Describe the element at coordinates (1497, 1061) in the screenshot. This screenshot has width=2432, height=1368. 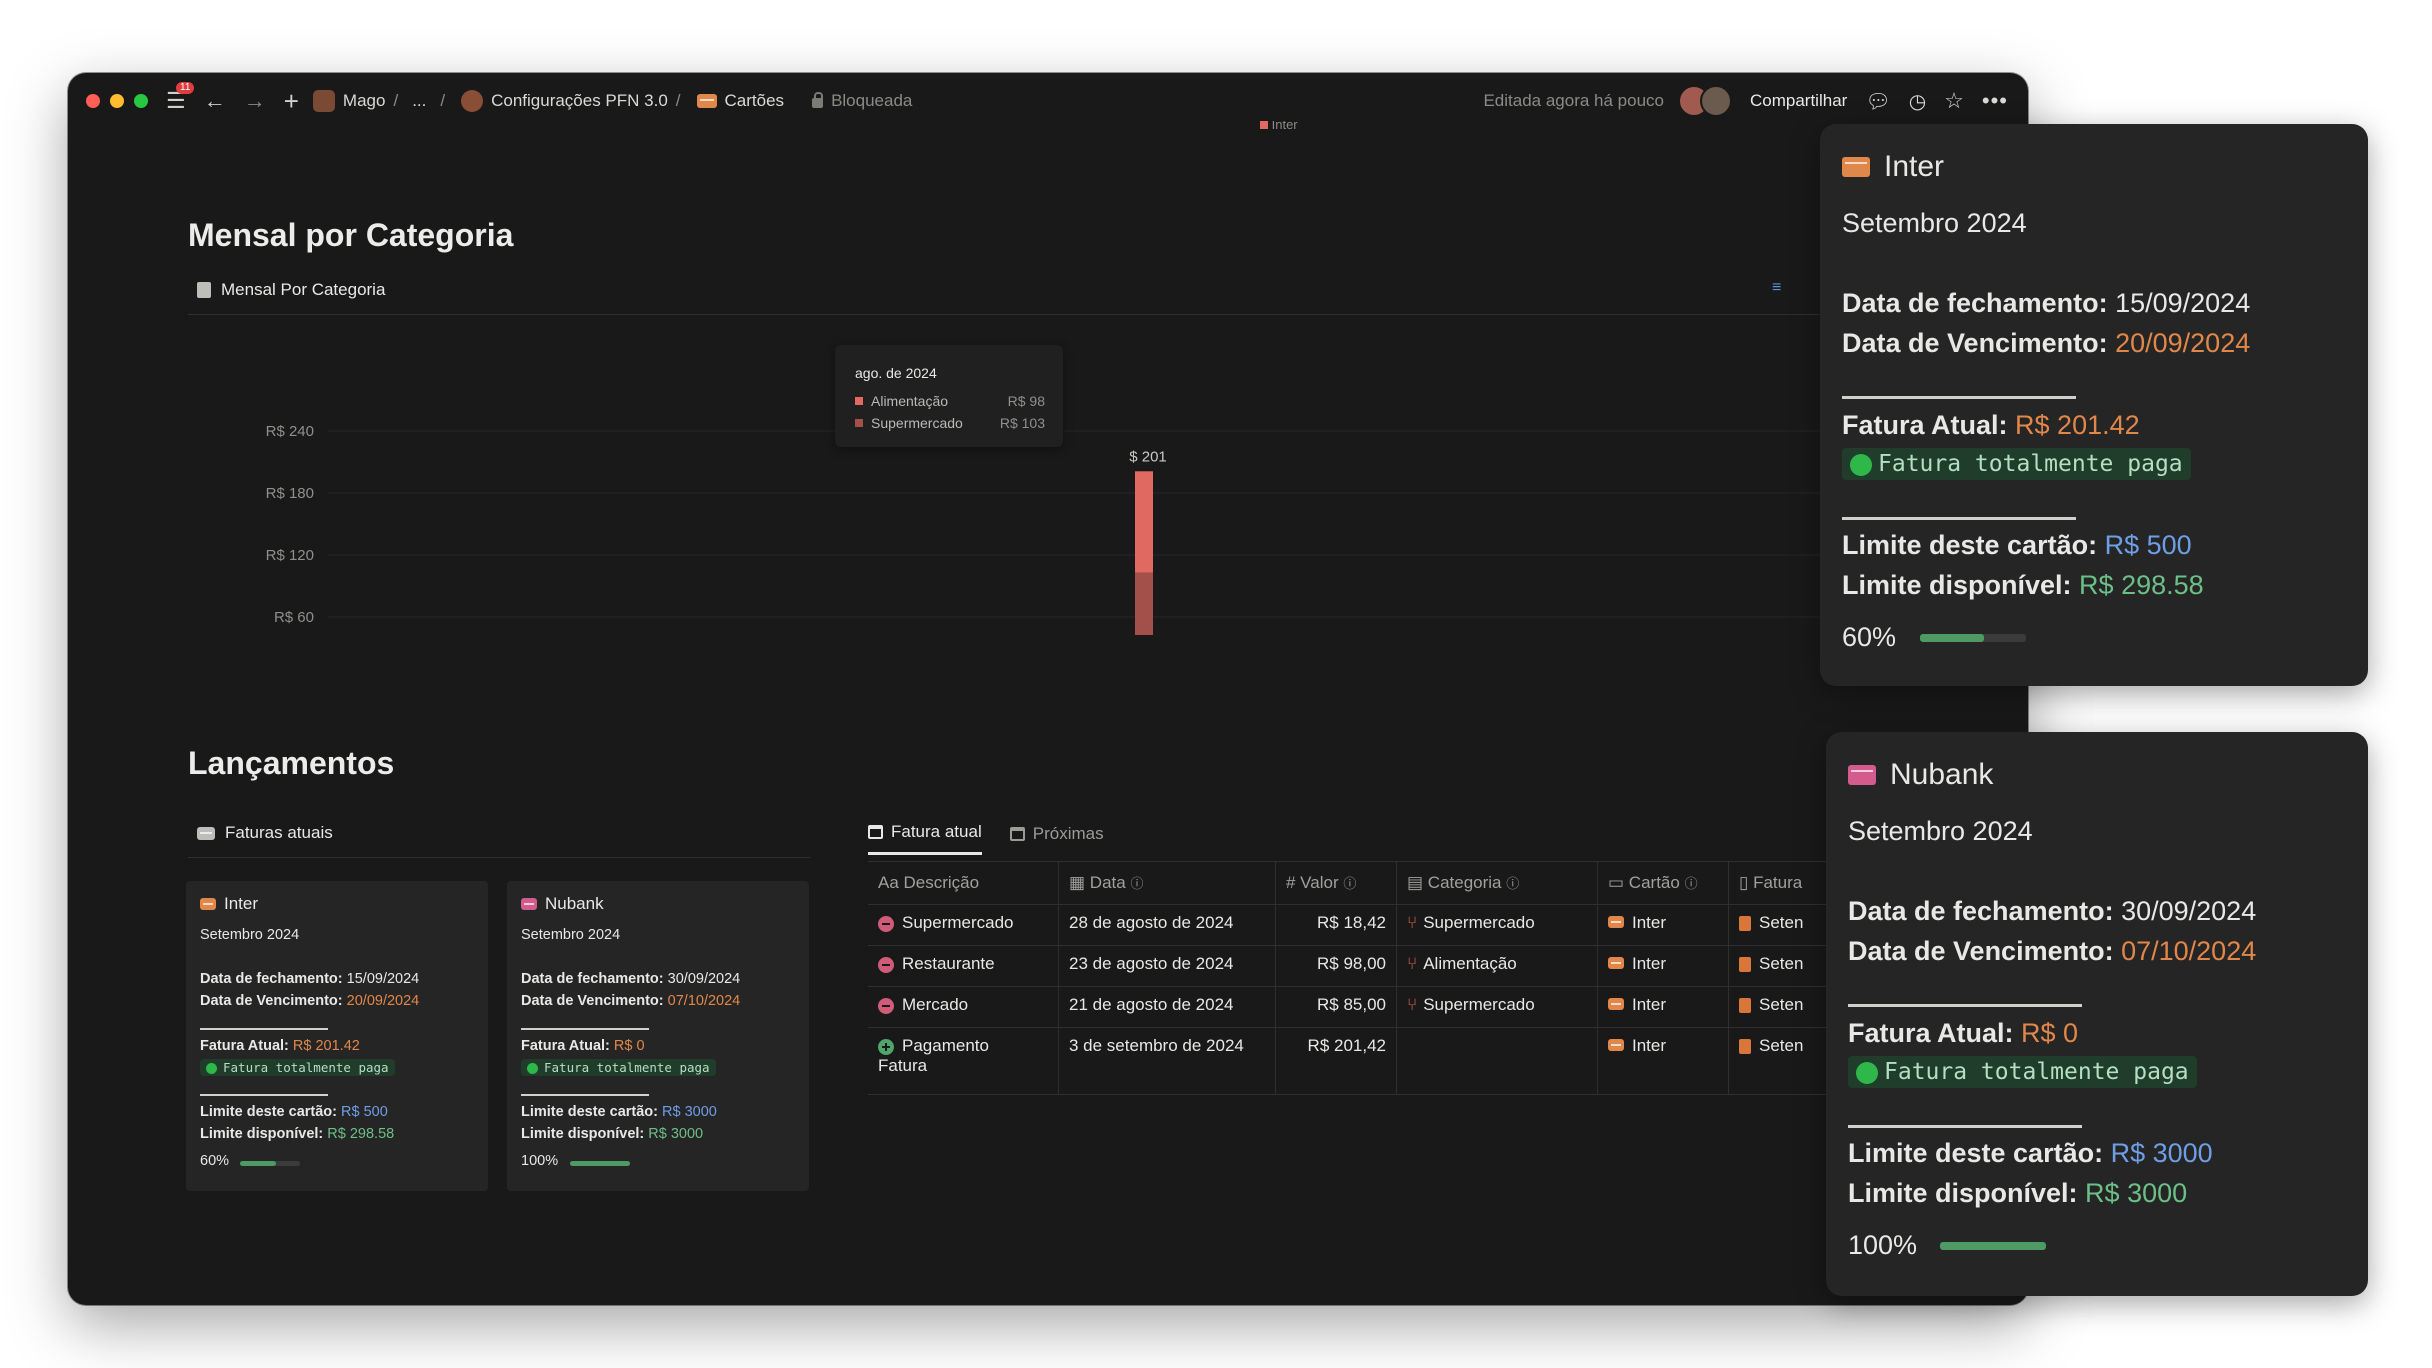
I see `cell-categoria` at that location.